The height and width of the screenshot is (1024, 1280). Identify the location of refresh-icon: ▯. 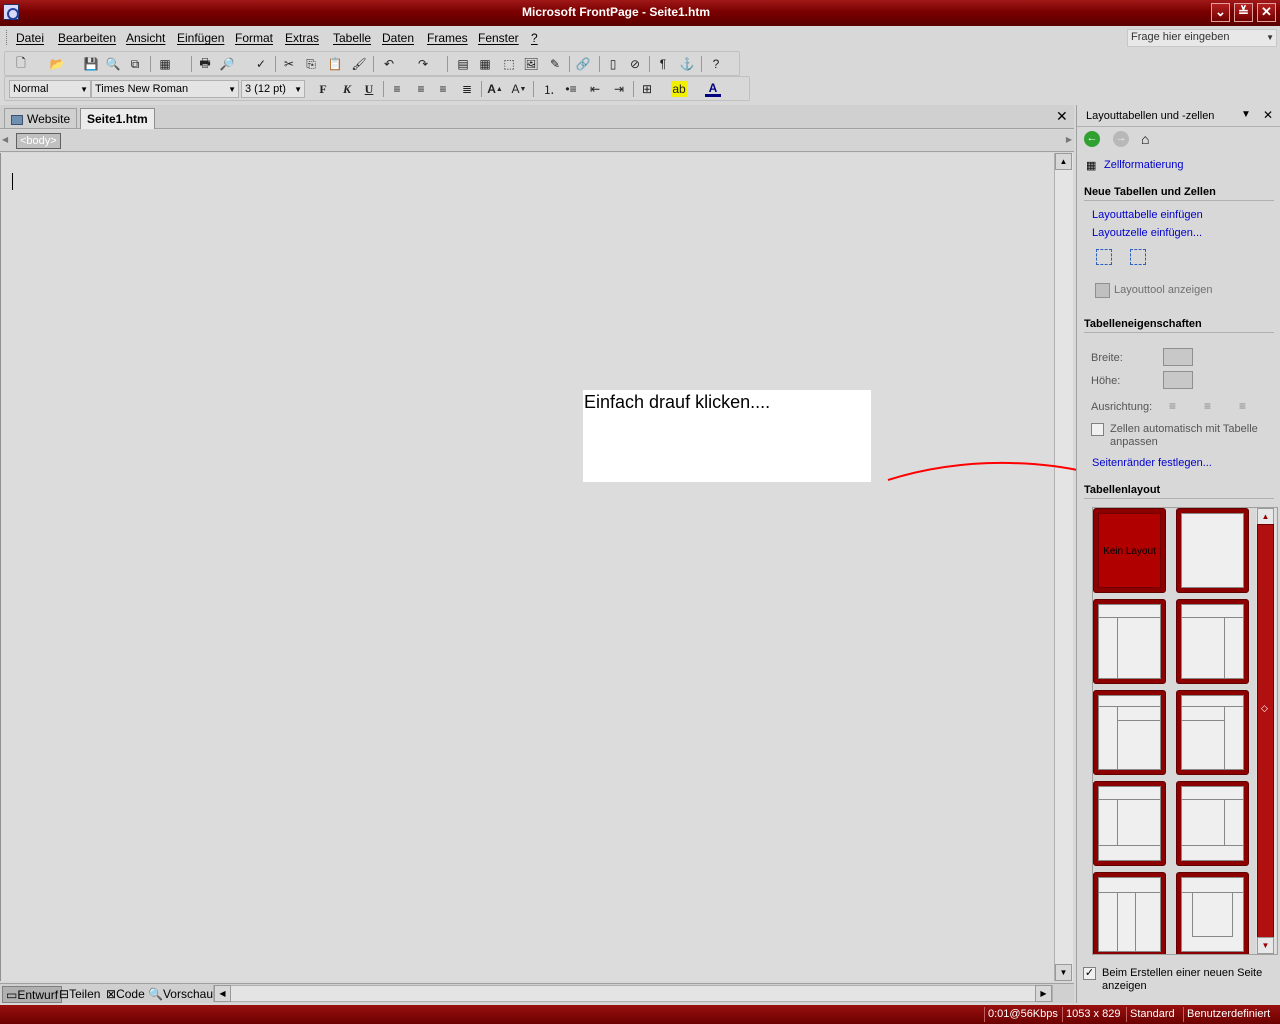
(613, 64).